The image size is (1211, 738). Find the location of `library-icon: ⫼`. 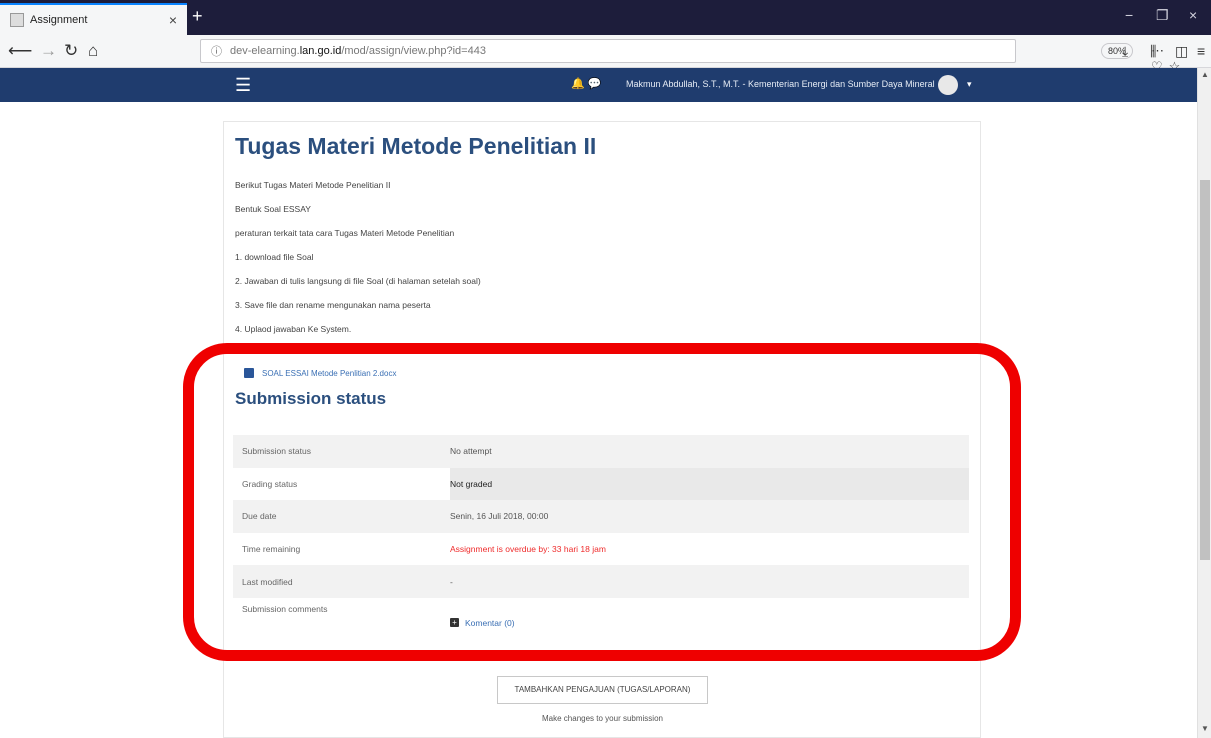

library-icon: ⫼ is located at coordinates (1153, 51).